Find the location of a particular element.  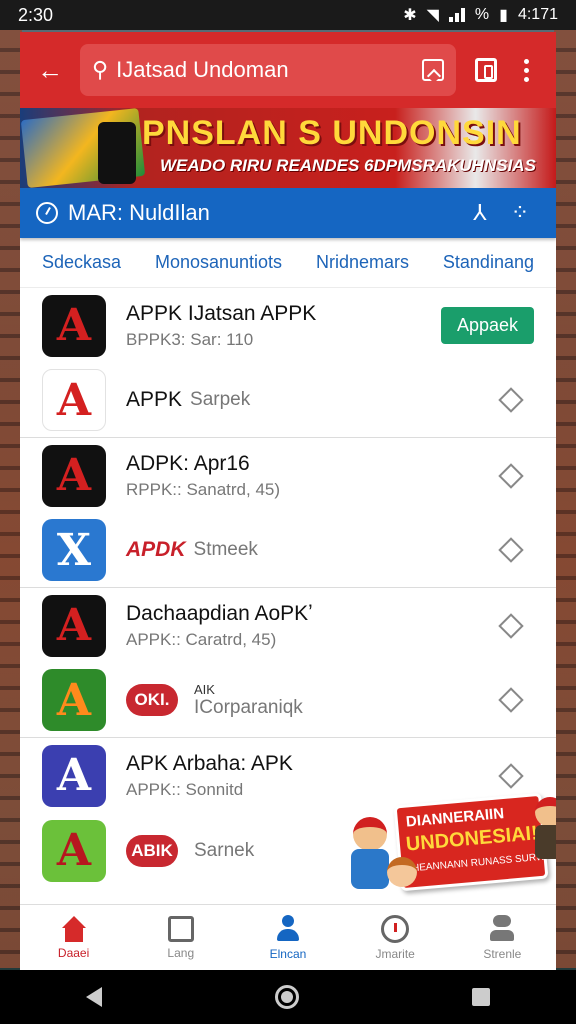

nav-label: Elncan is located at coordinates (288, 953).